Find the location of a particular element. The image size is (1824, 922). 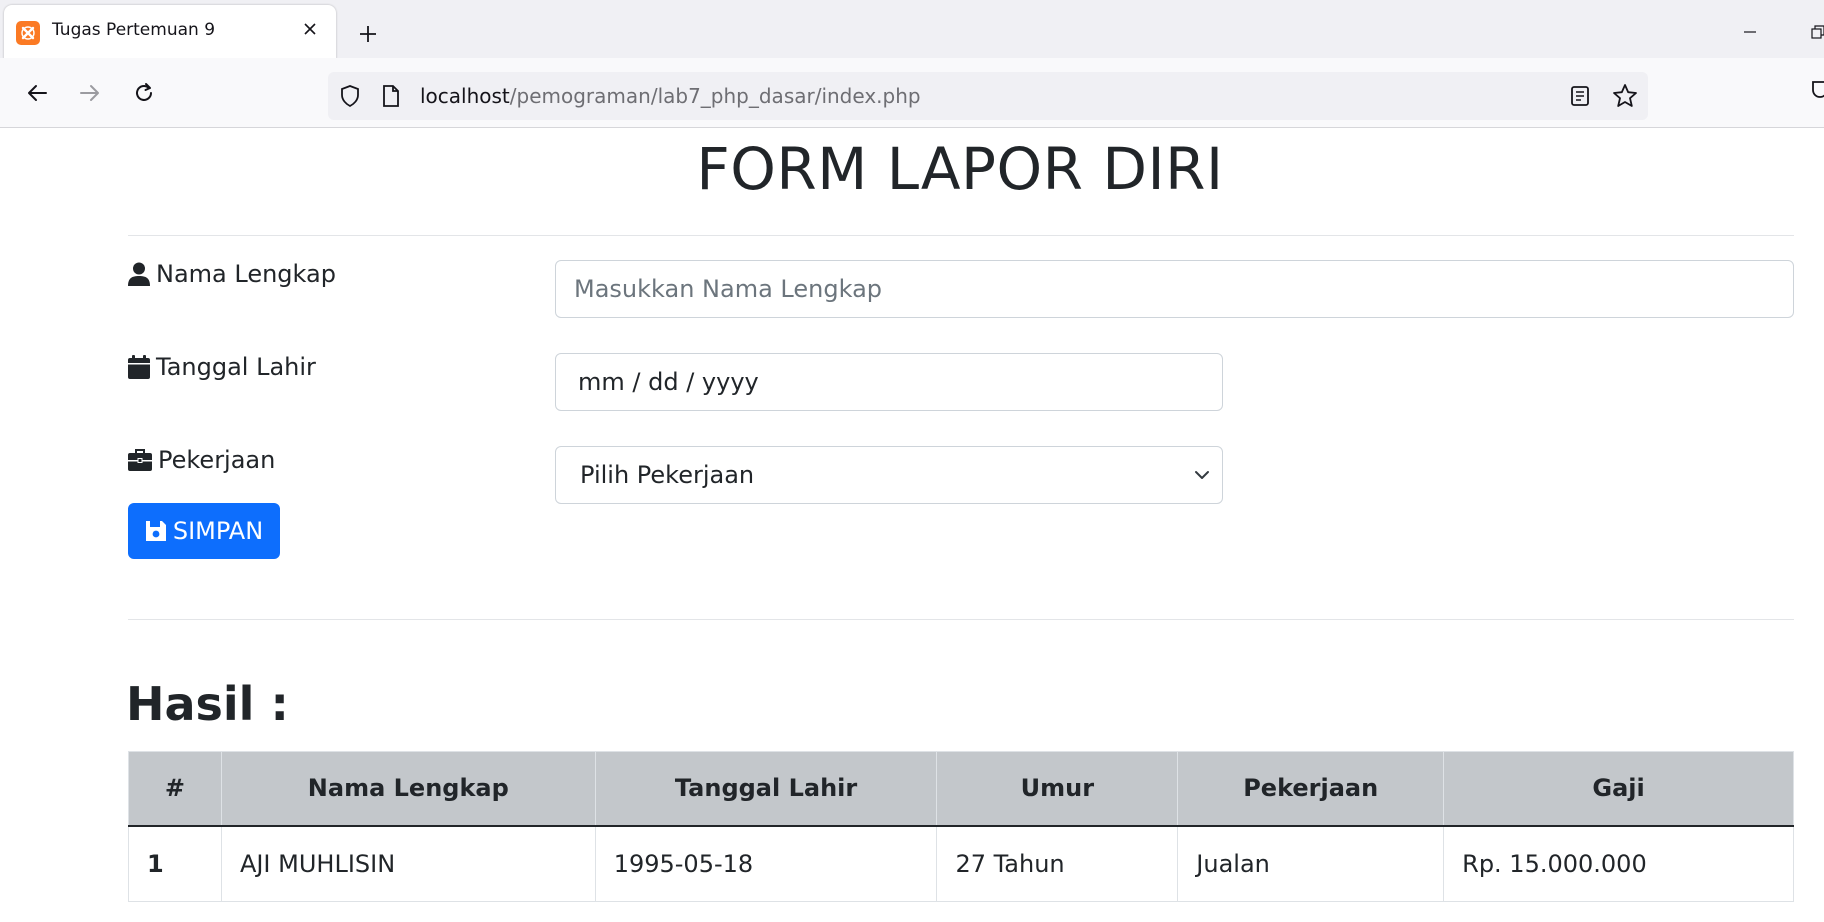

umur-cell: 27 Tahun is located at coordinates (1057, 863).